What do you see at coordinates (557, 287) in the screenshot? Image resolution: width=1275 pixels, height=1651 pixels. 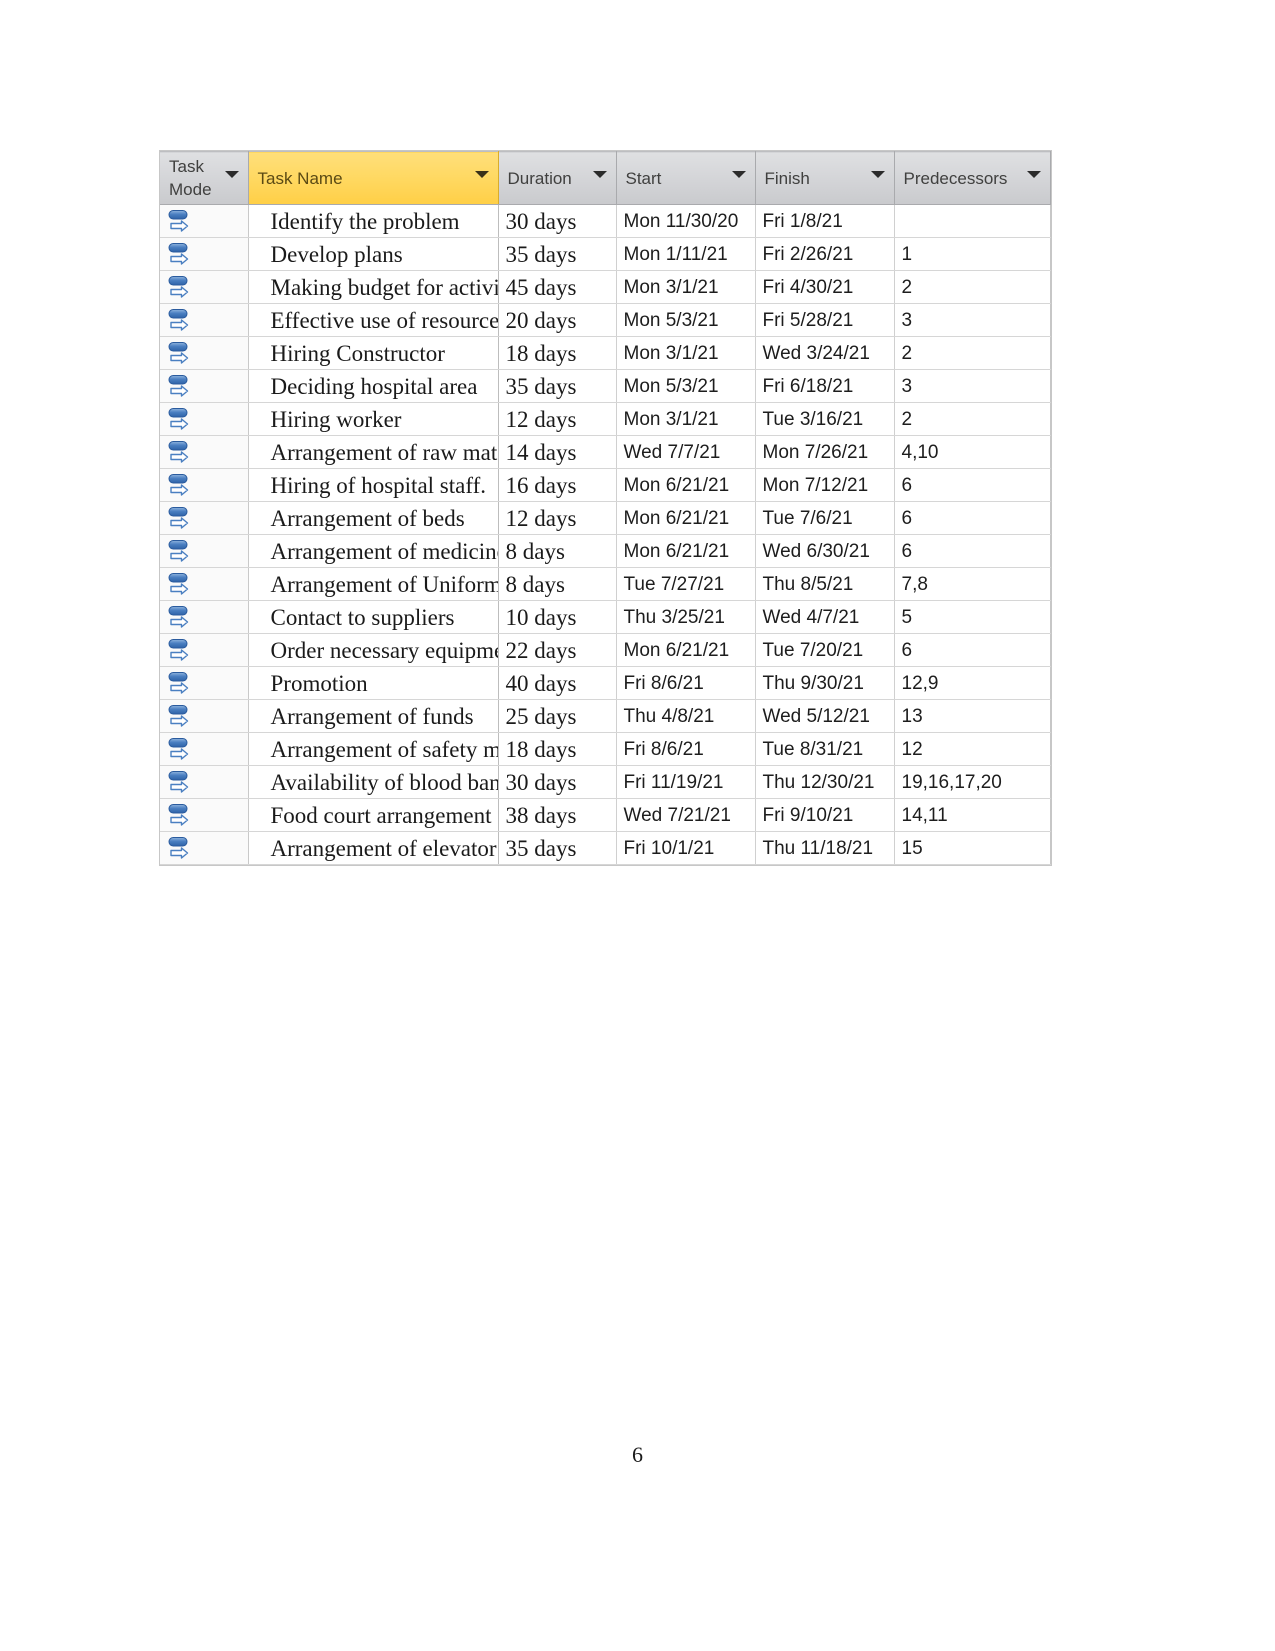 I see `cell-duration: 45 days` at bounding box center [557, 287].